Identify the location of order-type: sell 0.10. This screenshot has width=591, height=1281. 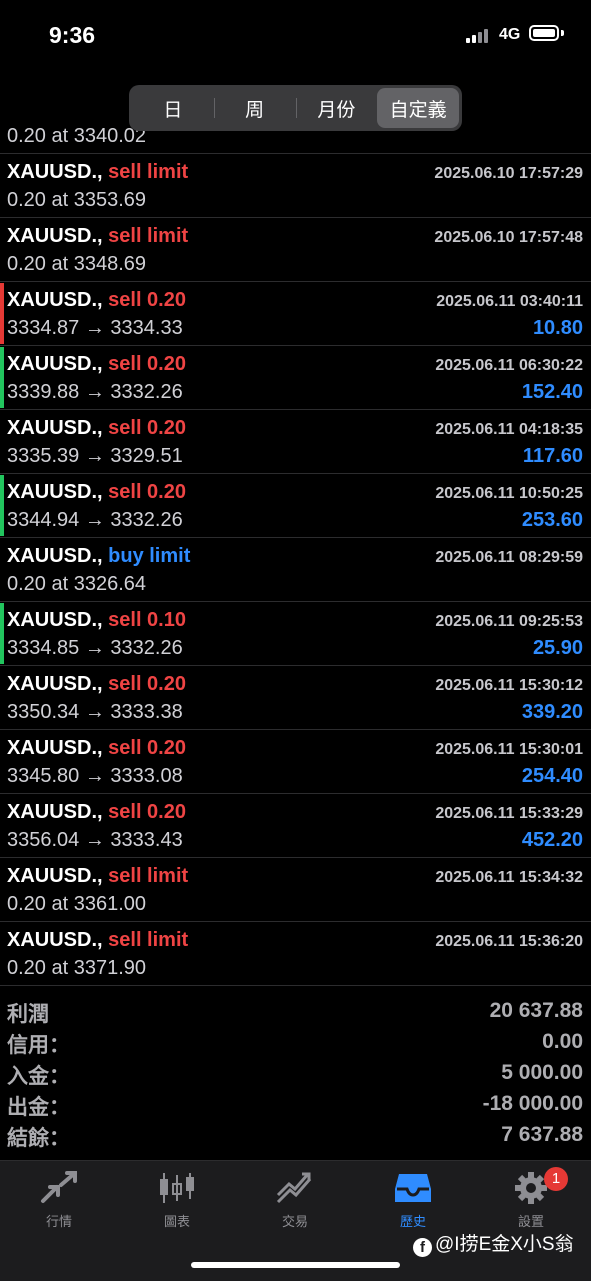
(144, 620).